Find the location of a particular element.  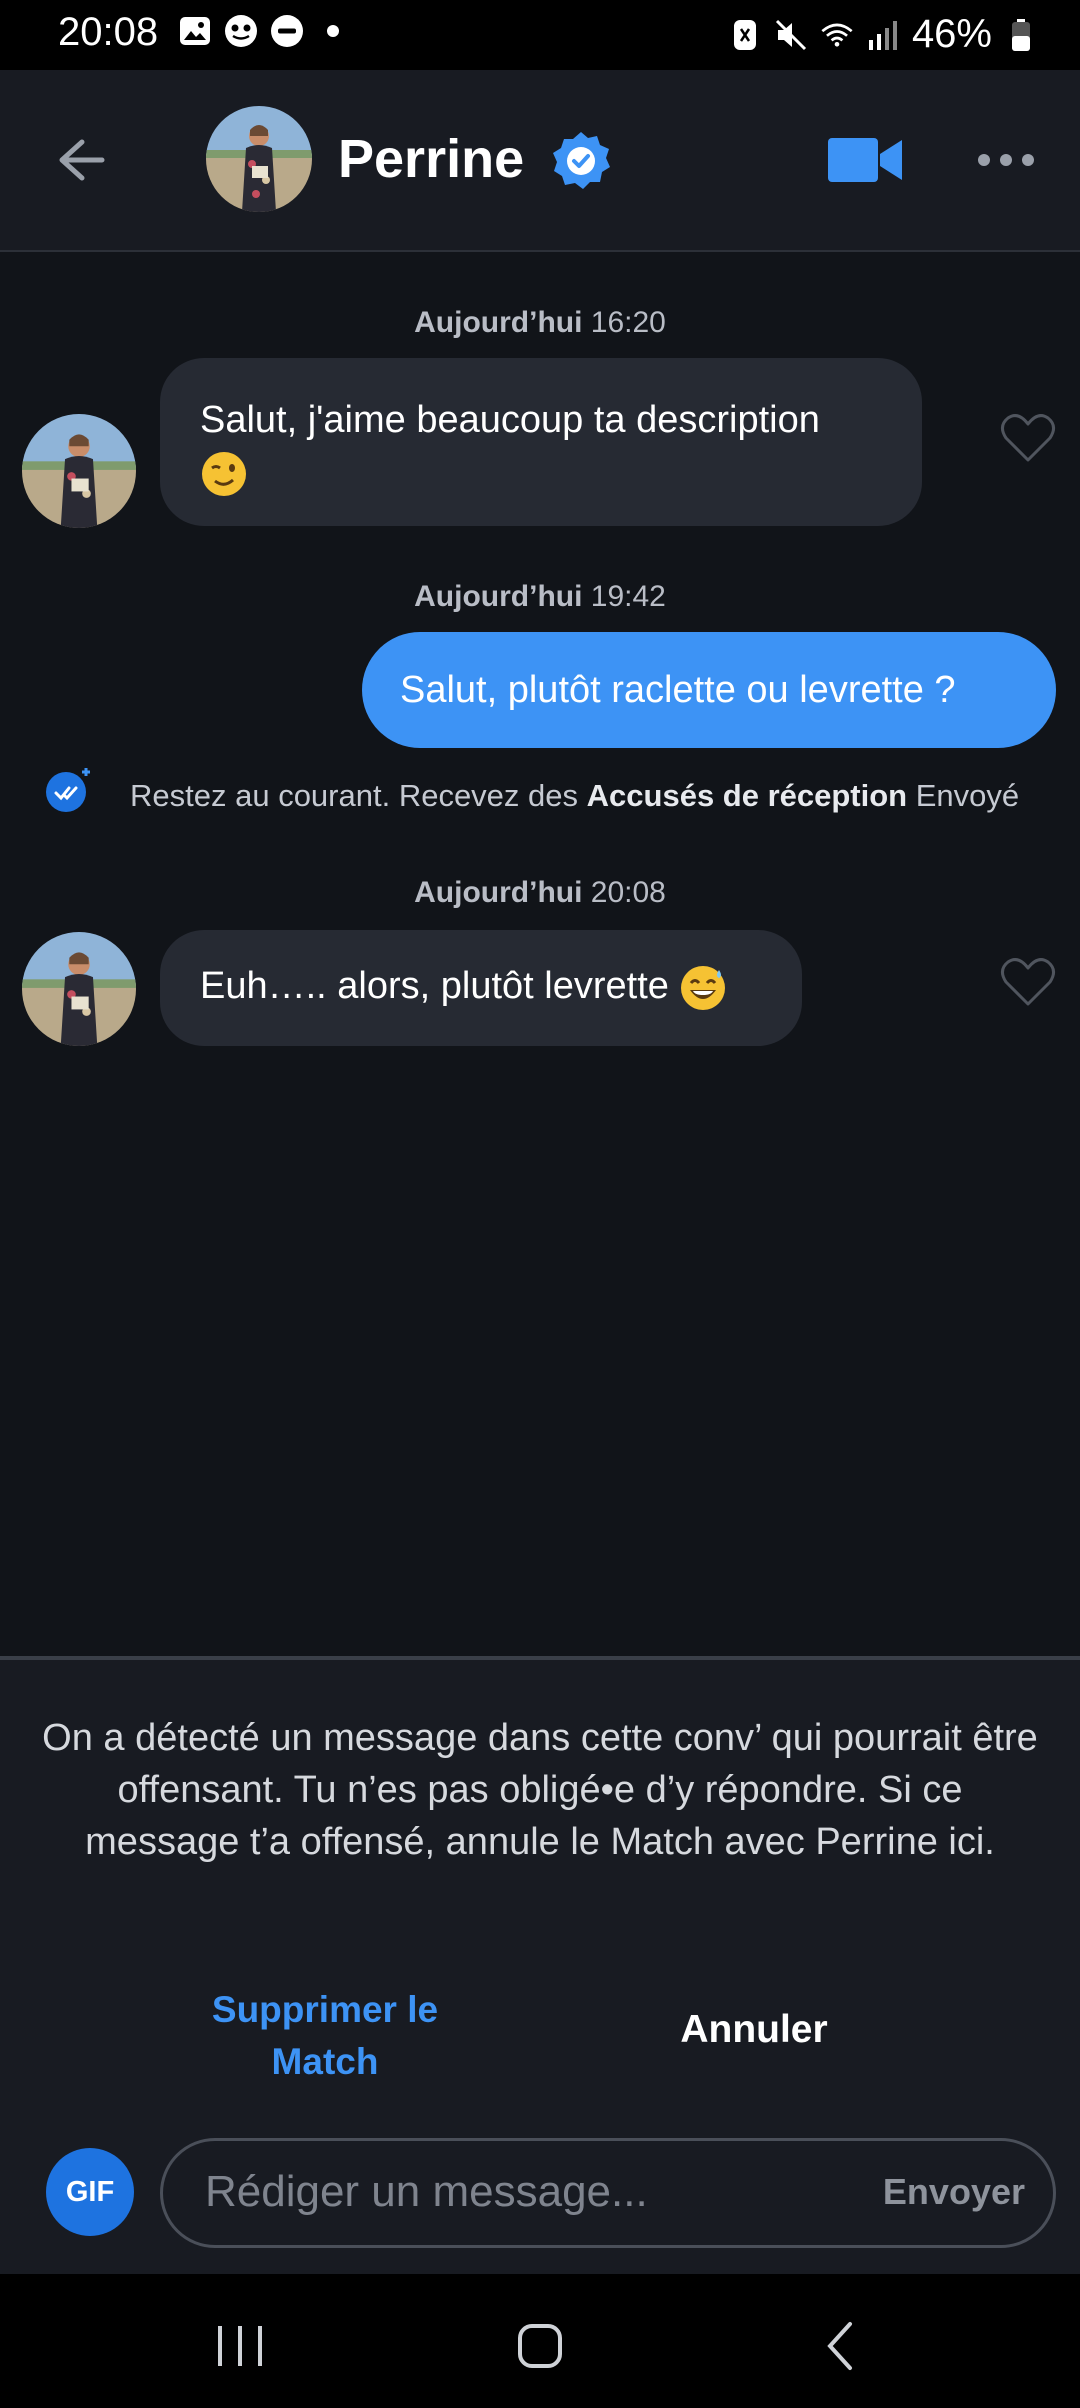

home-icon is located at coordinates (540, 2346).